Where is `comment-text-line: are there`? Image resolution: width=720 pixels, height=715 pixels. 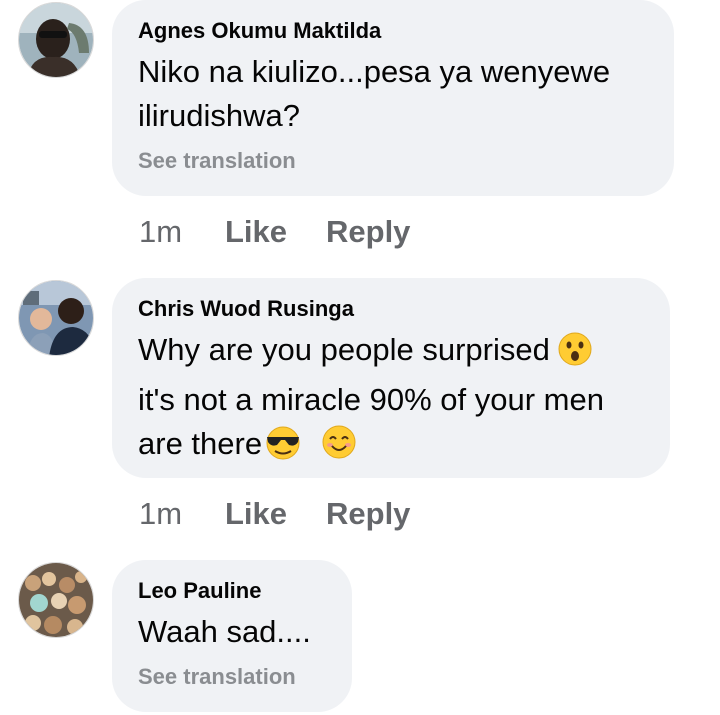 comment-text-line: are there is located at coordinates (200, 443).